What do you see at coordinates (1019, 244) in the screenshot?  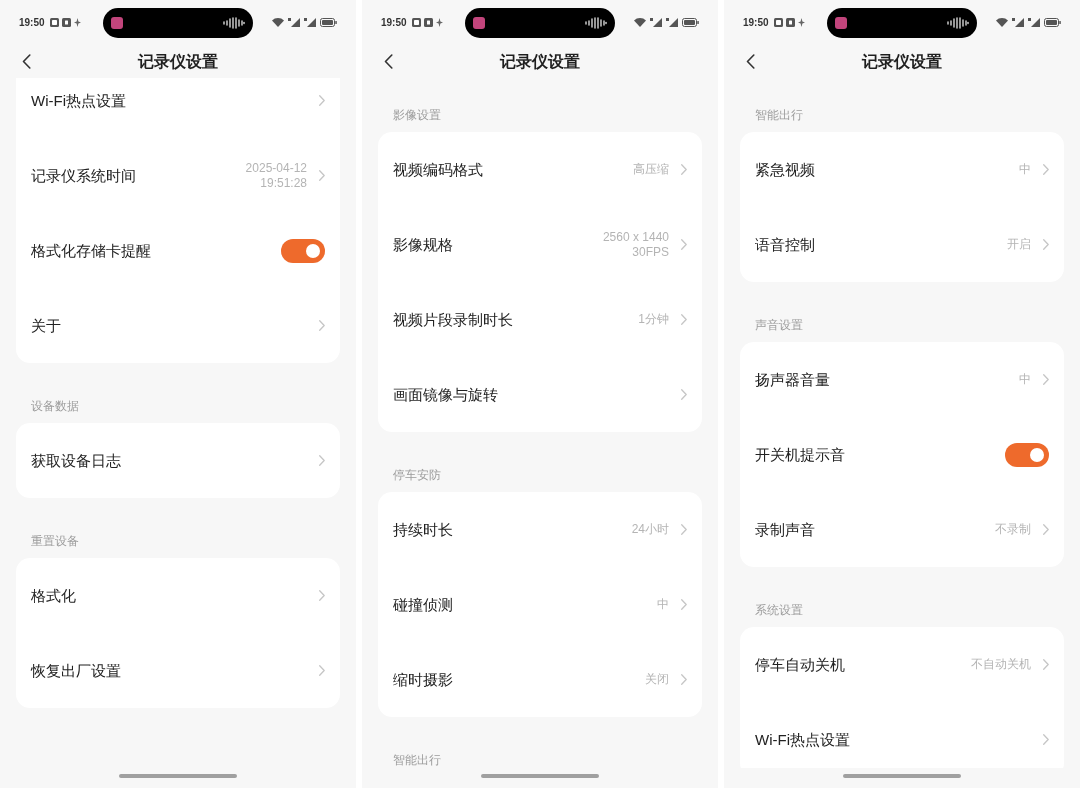 I see `setting-value: 开启` at bounding box center [1019, 244].